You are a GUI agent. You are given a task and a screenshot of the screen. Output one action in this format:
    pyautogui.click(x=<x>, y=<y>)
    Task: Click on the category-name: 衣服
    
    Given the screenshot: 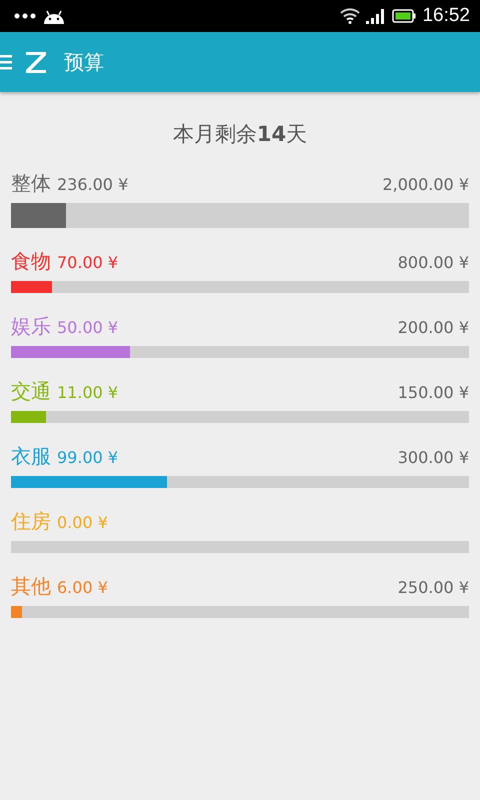 What is the action you would take?
    pyautogui.click(x=31, y=456)
    